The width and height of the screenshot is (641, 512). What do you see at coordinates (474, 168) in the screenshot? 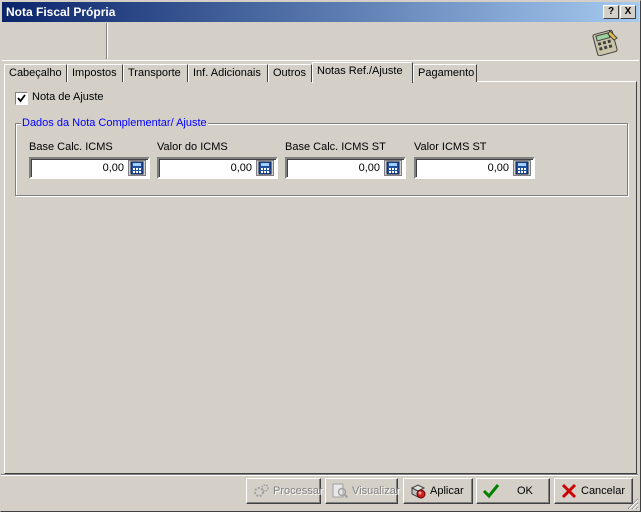
I see `valor-icms-st-input: 0,00` at bounding box center [474, 168].